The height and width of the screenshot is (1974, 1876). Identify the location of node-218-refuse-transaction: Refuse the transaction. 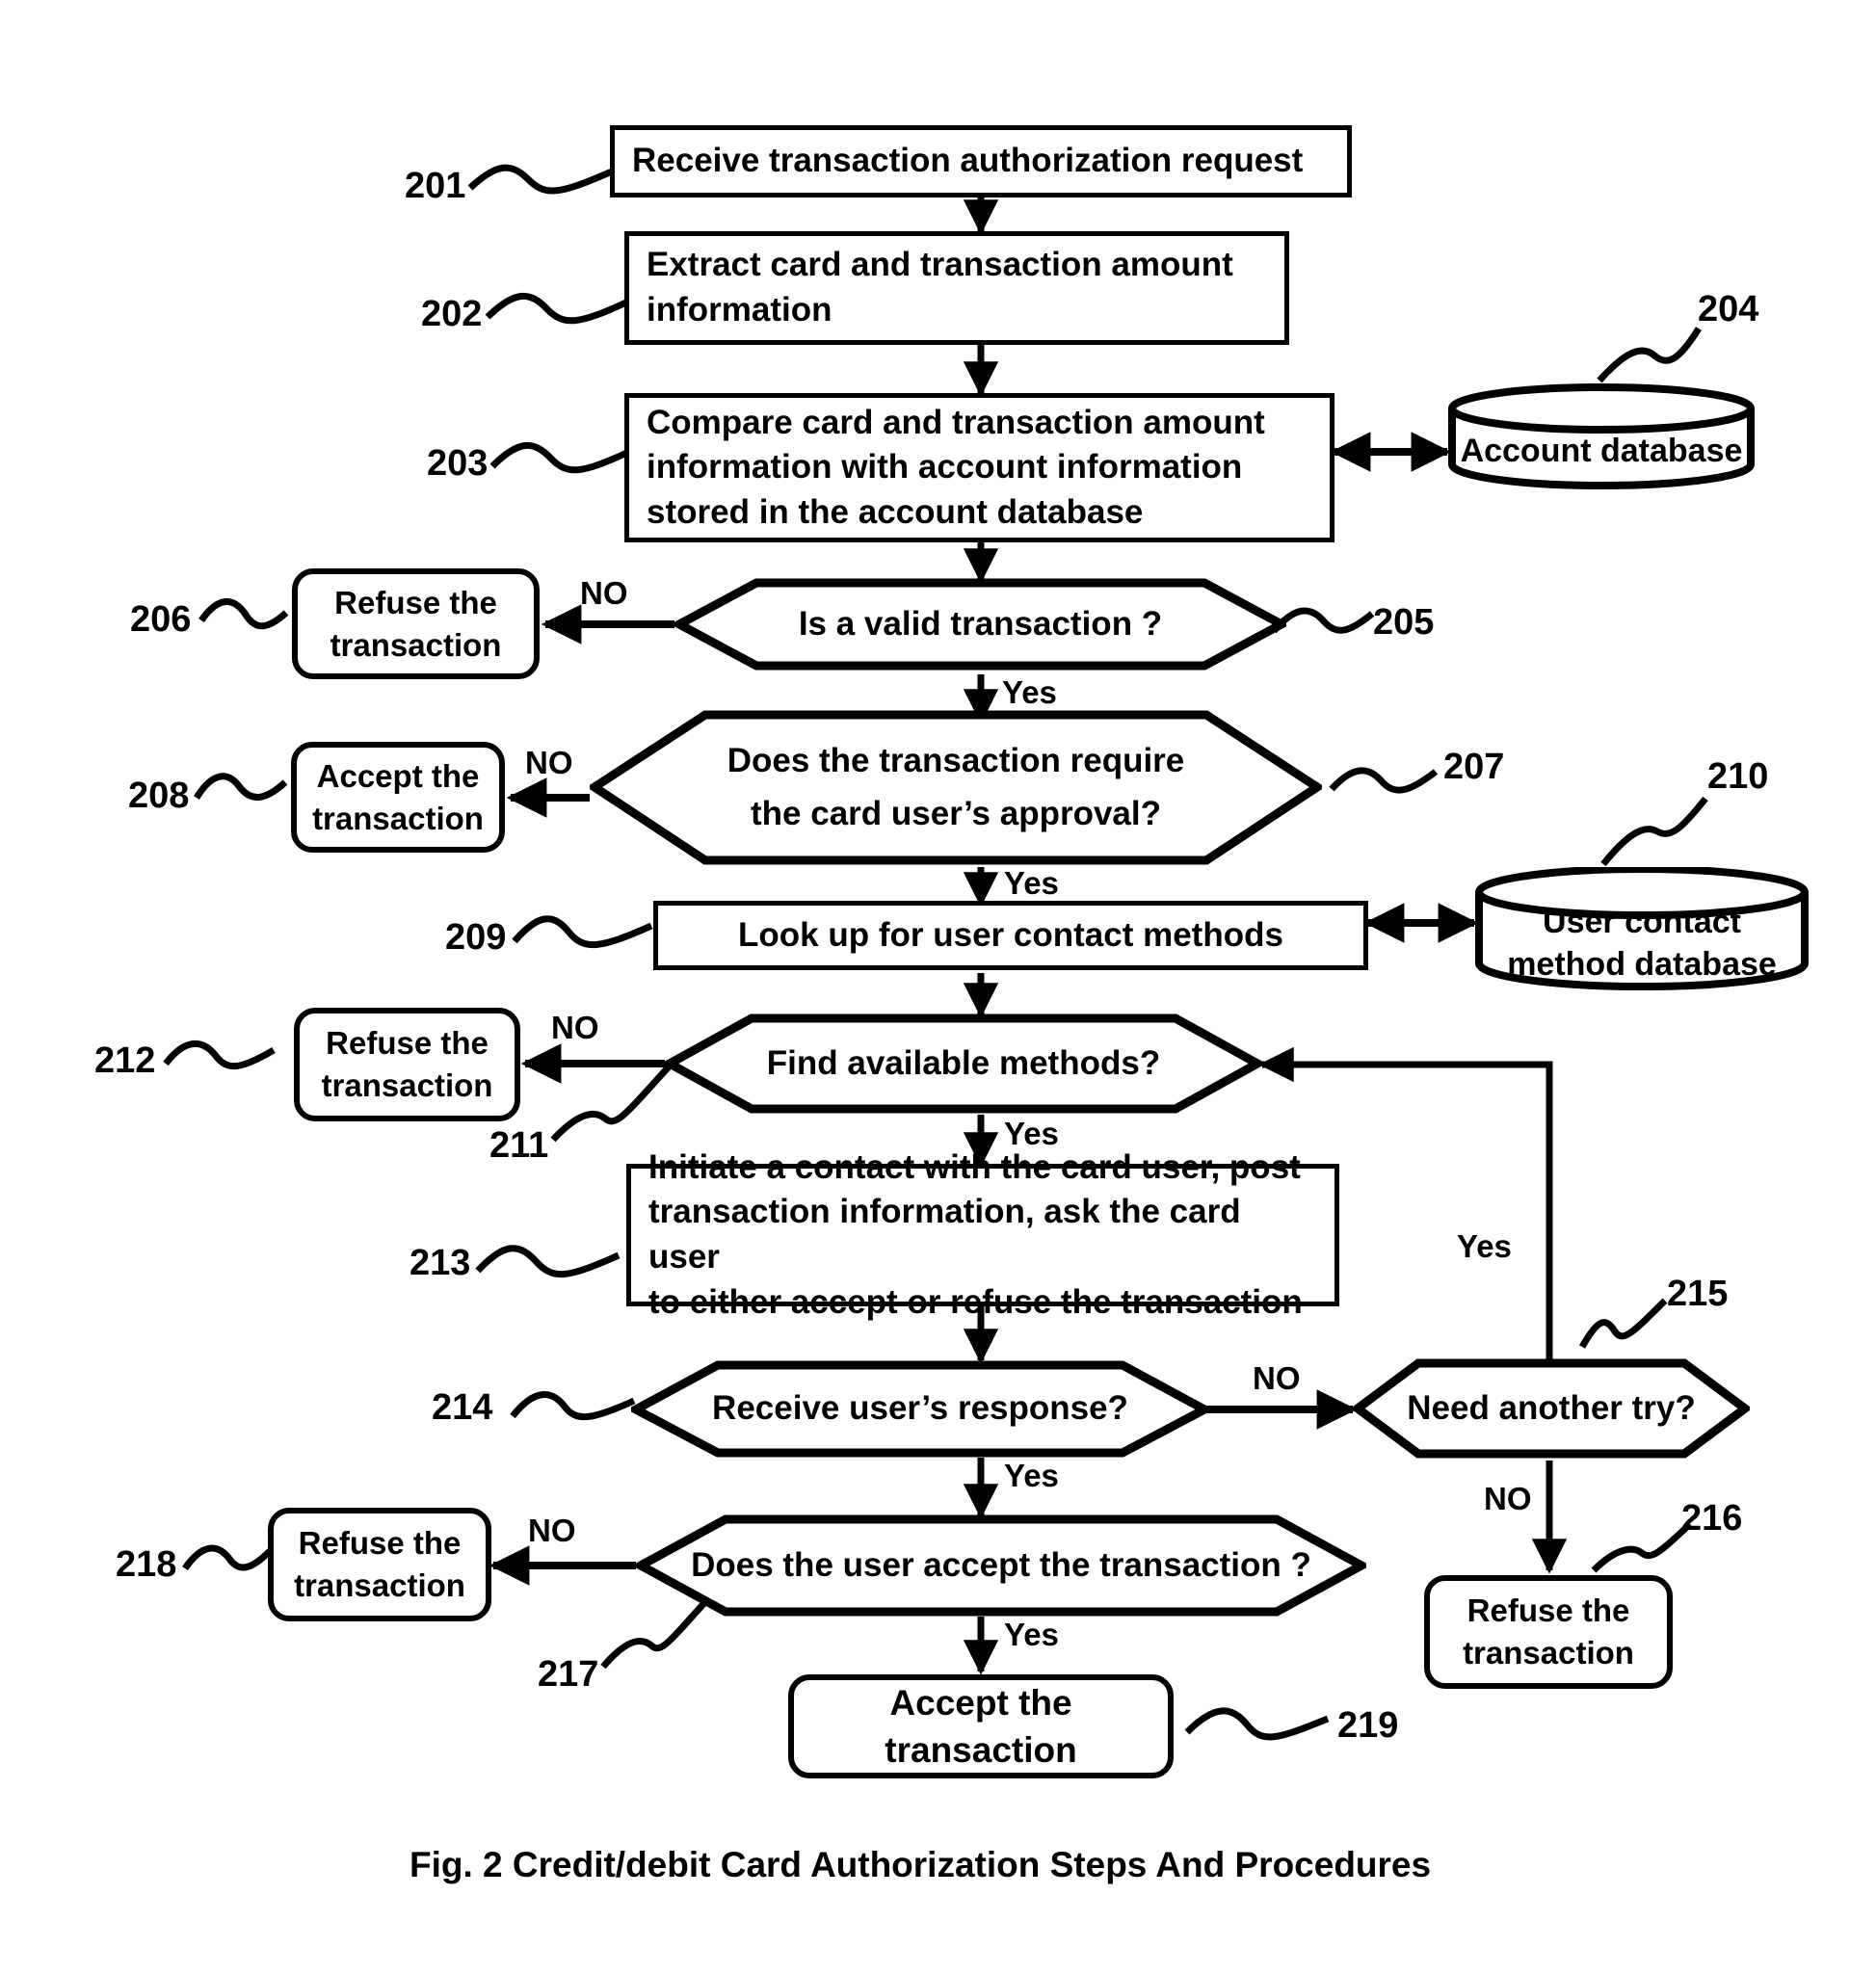
(379, 1564).